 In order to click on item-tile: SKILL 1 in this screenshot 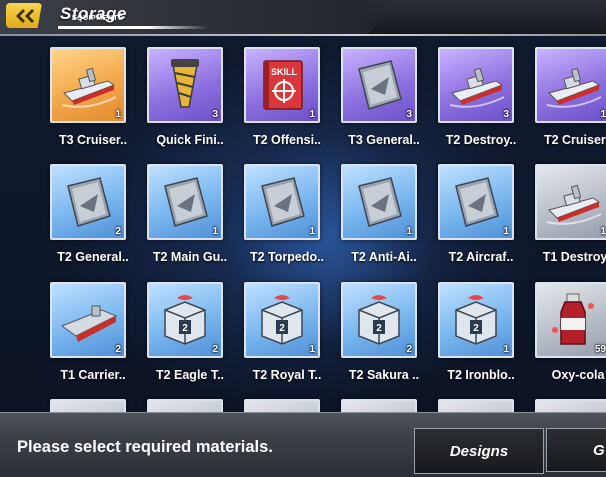, I will do `click(282, 85)`.